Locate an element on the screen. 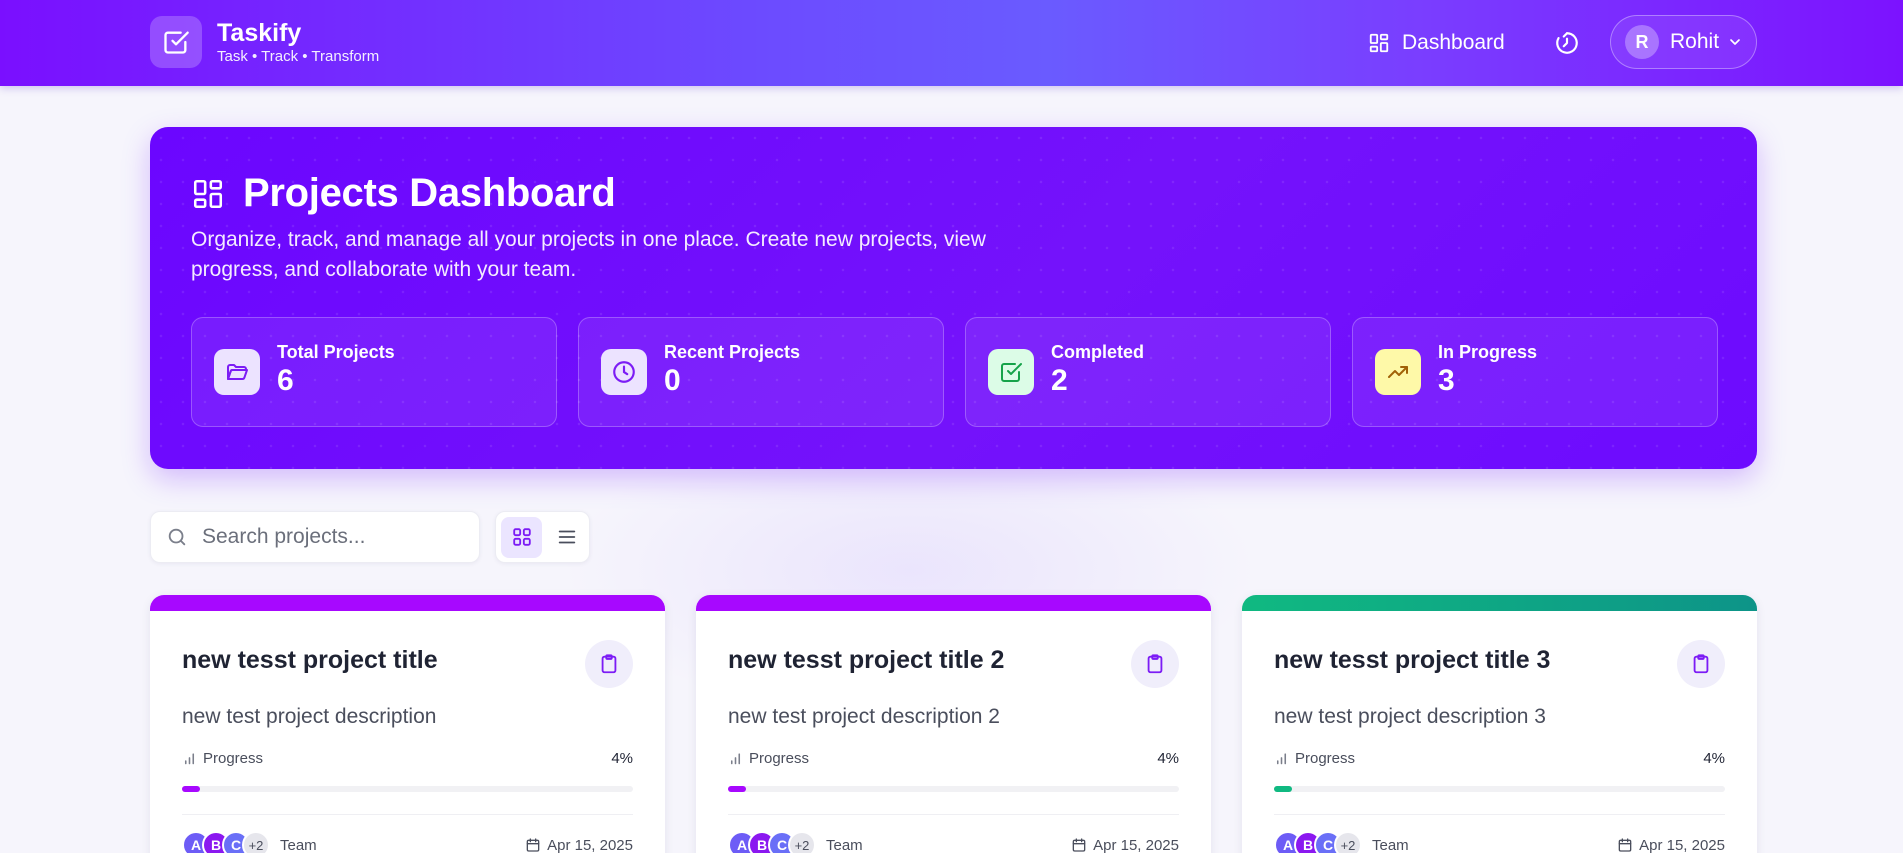  brand: Taskify Task • Track • Transform is located at coordinates (264, 42).